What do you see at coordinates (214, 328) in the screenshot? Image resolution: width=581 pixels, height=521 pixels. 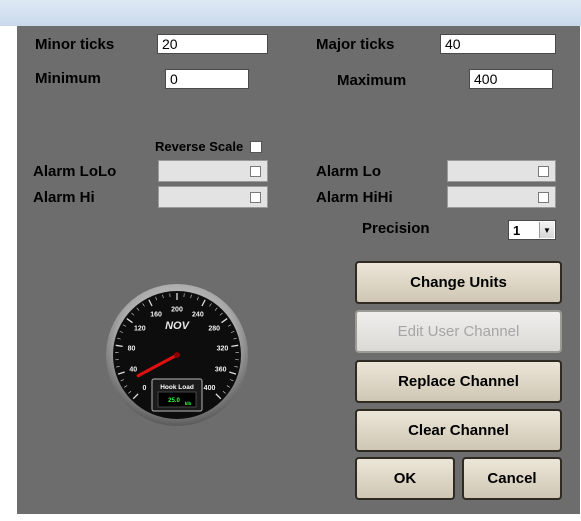 I see `gauge-tick-label: 280` at bounding box center [214, 328].